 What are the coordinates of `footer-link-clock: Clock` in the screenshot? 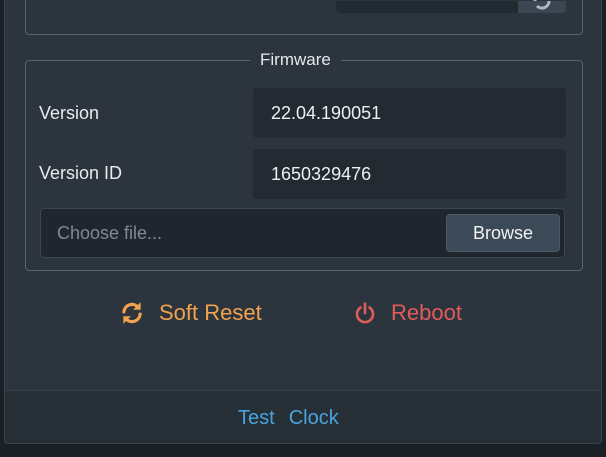 It's located at (314, 418).